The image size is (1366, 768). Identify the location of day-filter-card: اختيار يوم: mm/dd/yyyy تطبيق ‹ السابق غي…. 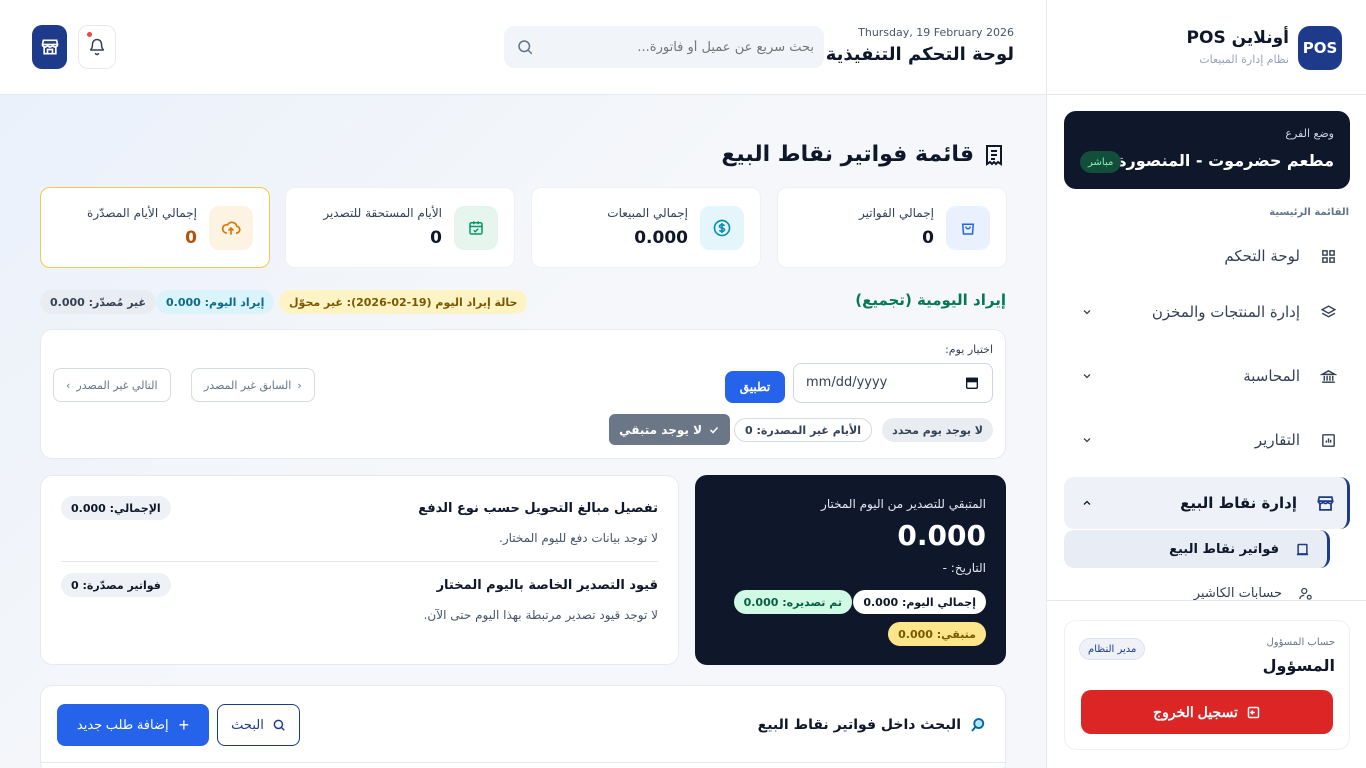
(523, 394).